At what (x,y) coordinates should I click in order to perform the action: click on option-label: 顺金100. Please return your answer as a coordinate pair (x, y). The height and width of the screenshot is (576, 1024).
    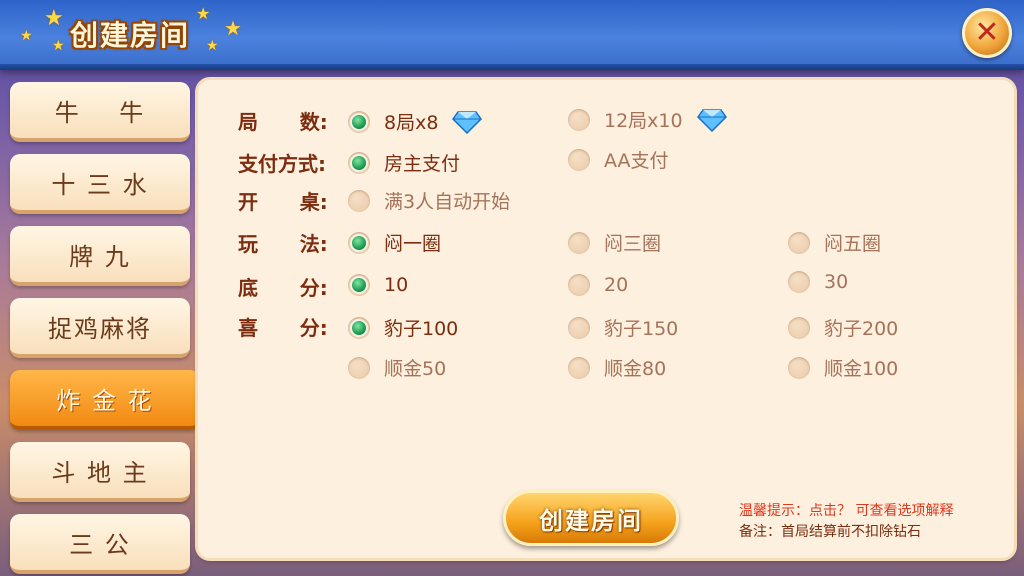
    Looking at the image, I should click on (861, 369).